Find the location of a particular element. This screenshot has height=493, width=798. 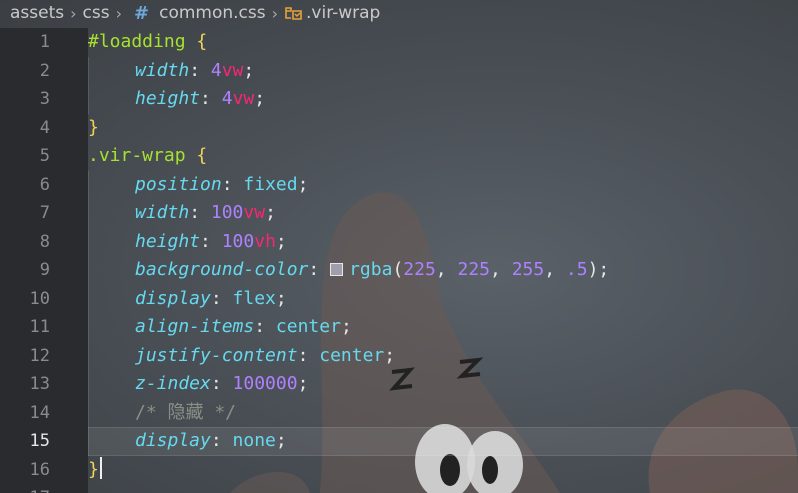

css-number: 100000 is located at coordinates (265, 383).